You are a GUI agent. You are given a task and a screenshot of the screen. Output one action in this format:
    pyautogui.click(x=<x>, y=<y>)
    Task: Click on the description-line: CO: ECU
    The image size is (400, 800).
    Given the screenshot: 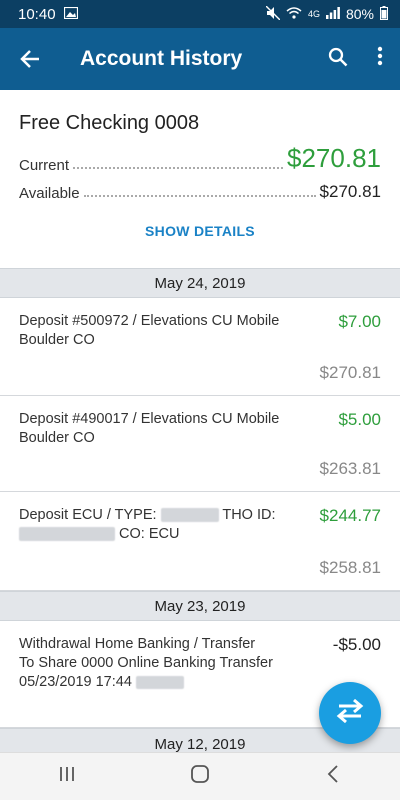 What is the action you would take?
    pyautogui.click(x=164, y=534)
    